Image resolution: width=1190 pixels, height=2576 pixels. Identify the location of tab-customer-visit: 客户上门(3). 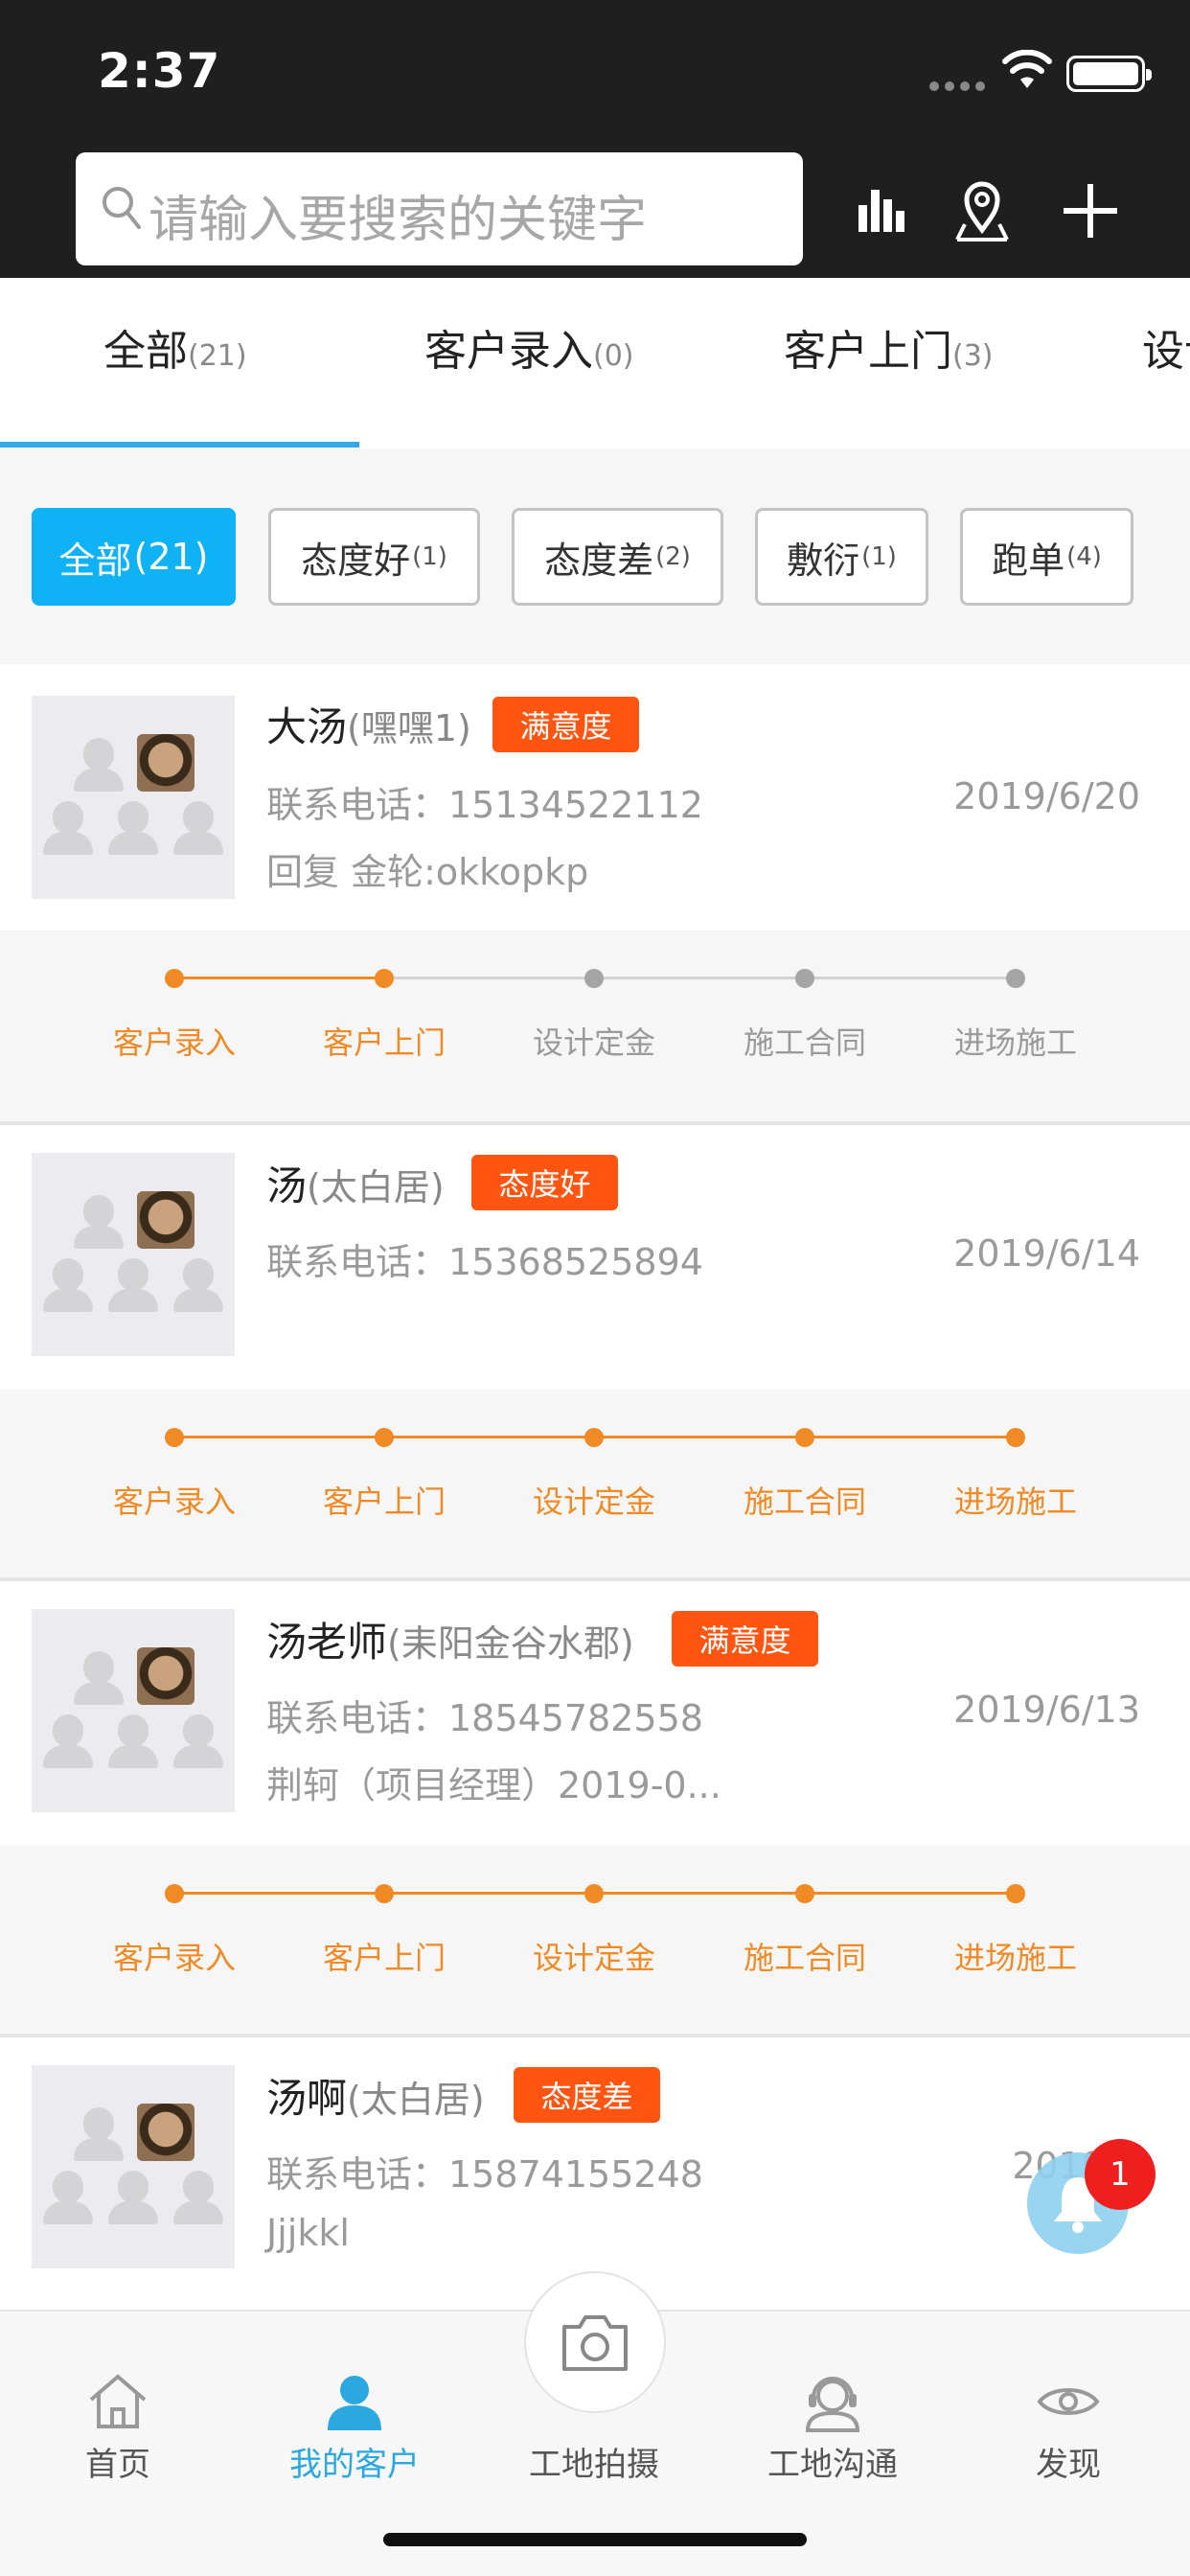
(889, 347).